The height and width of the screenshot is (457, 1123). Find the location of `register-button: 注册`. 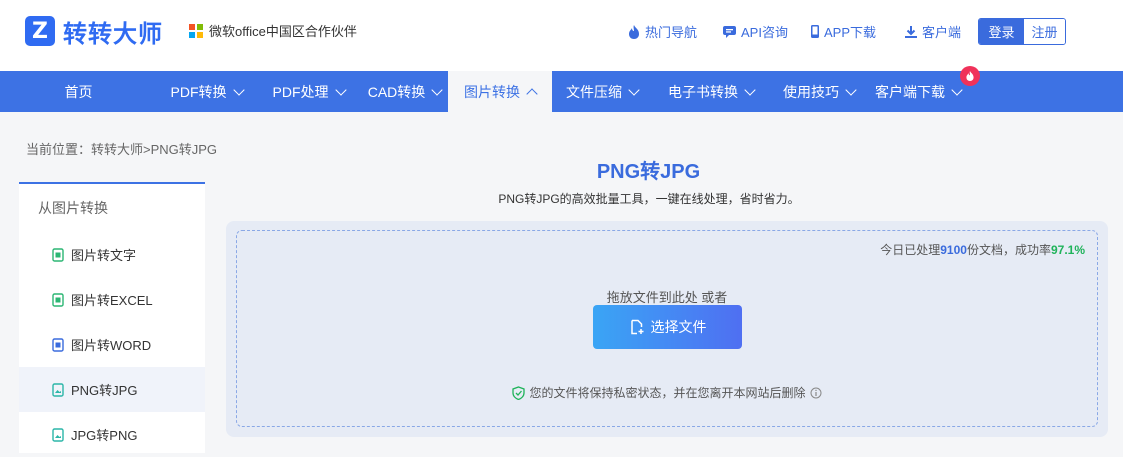

register-button: 注册 is located at coordinates (1044, 31).